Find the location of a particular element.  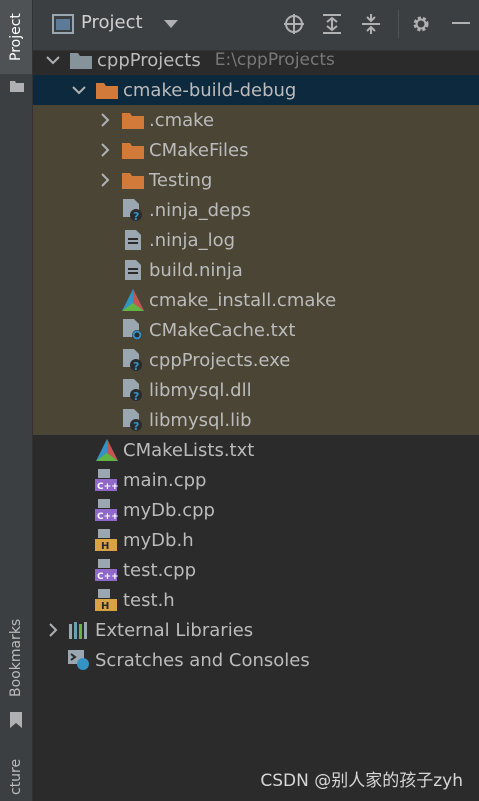

tree-file-row: ? libmysql.dll is located at coordinates (256, 390).